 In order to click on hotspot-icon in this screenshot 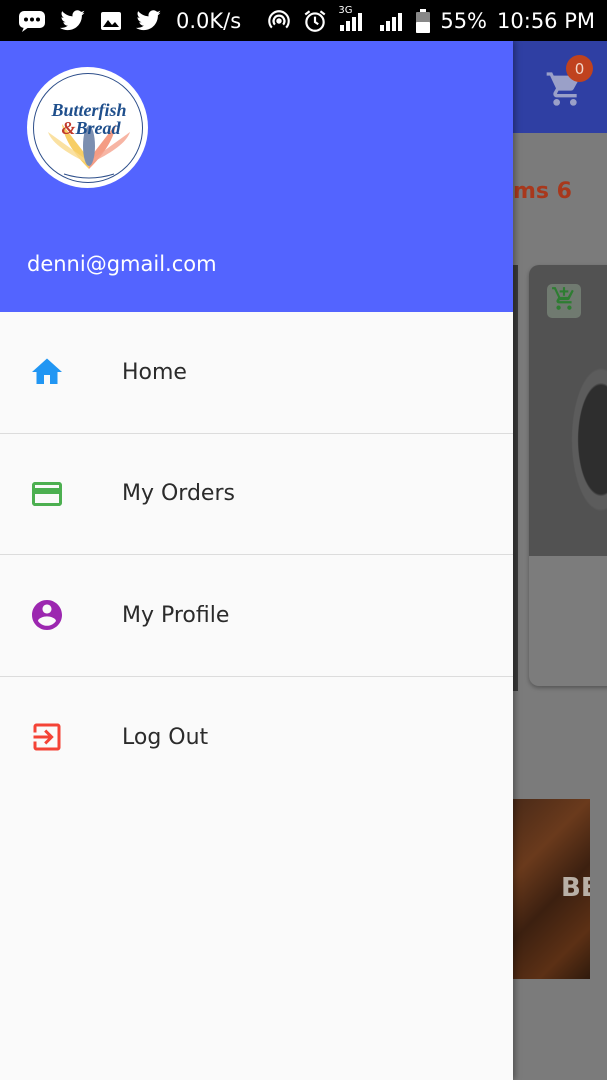, I will do `click(279, 21)`.